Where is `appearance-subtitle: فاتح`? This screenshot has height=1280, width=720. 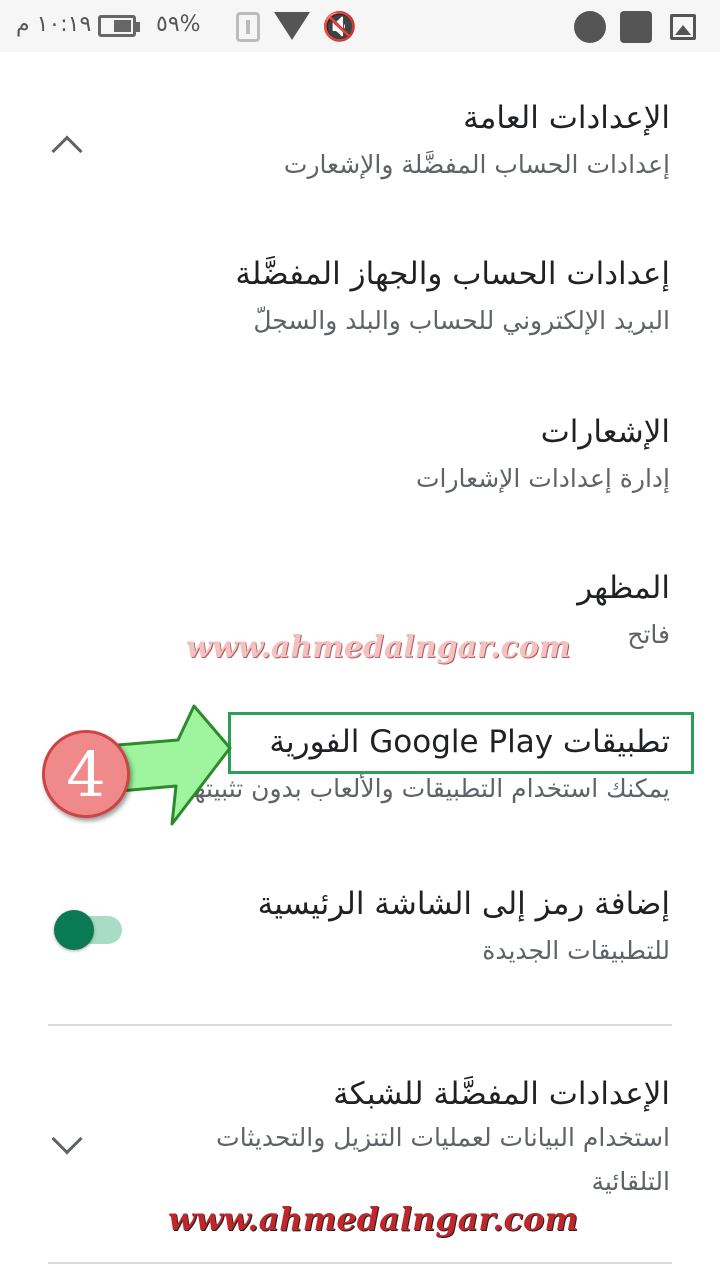
appearance-subtitle: فاتح is located at coordinates (648, 634).